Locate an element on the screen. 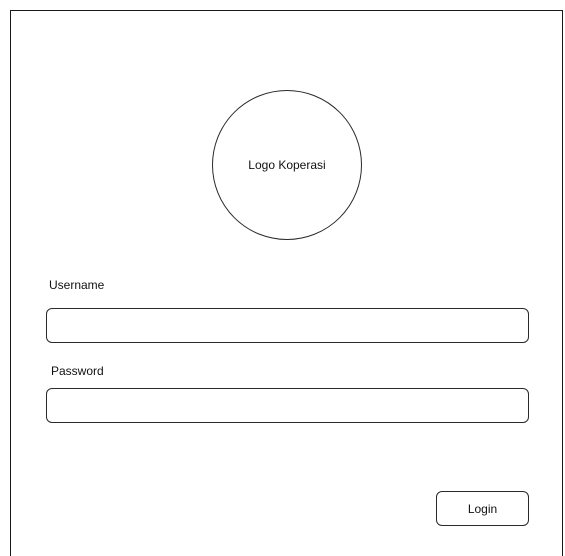 The width and height of the screenshot is (565, 556). login-button: Login is located at coordinates (482, 508).